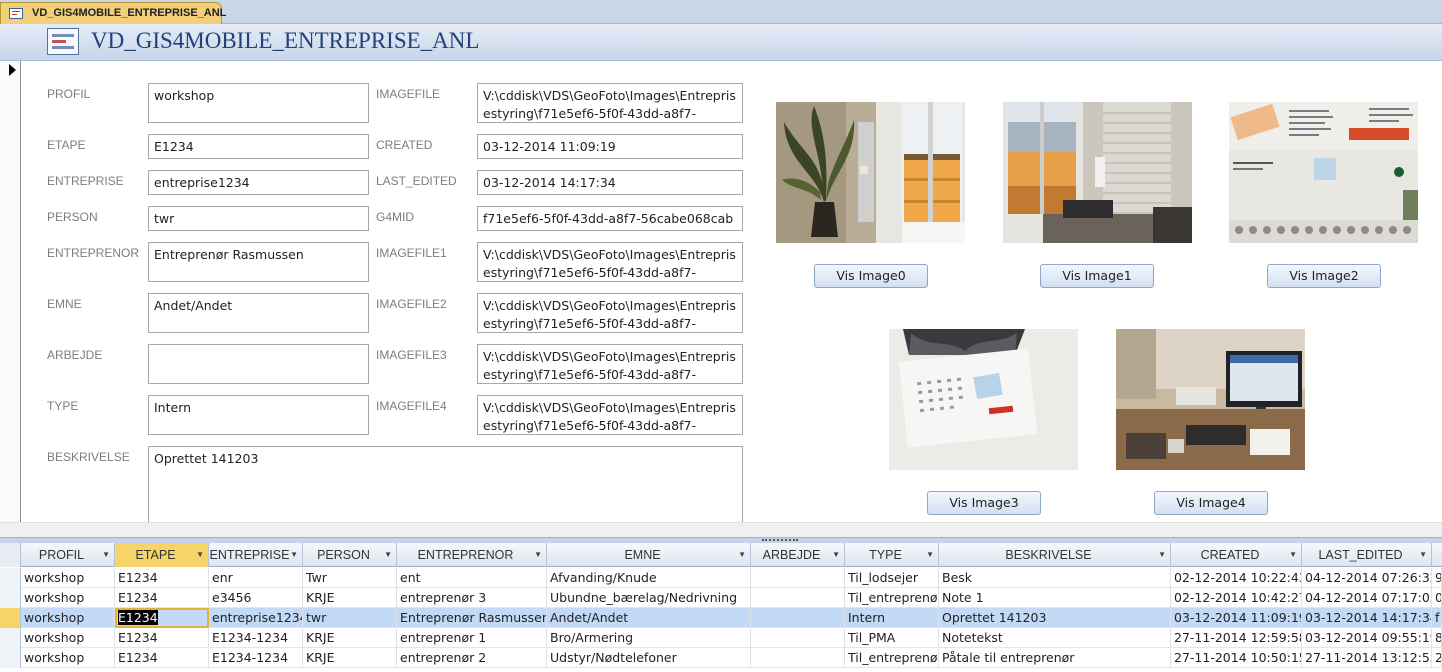 The image size is (1442, 672). Describe the element at coordinates (1423, 555) in the screenshot. I see `sort-descending-icon: ▼` at that location.